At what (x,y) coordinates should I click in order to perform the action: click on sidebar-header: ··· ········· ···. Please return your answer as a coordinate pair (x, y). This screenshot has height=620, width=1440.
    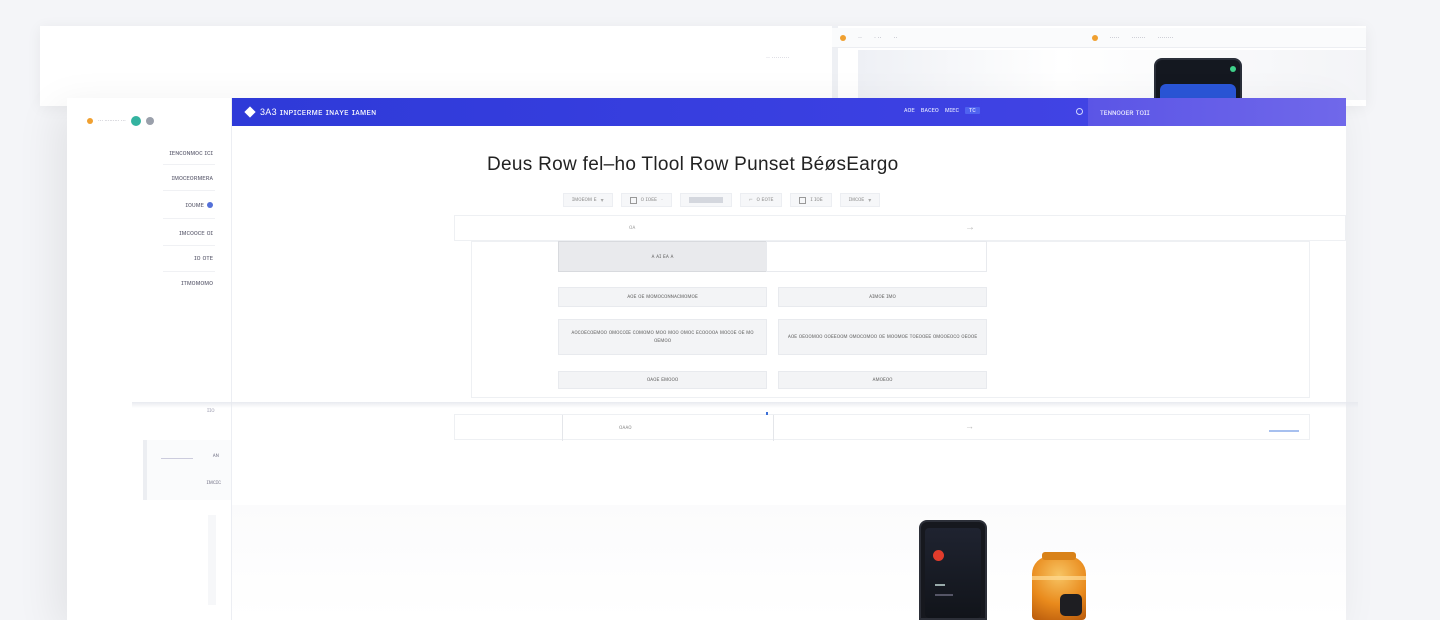
    Looking at the image, I should click on (152, 121).